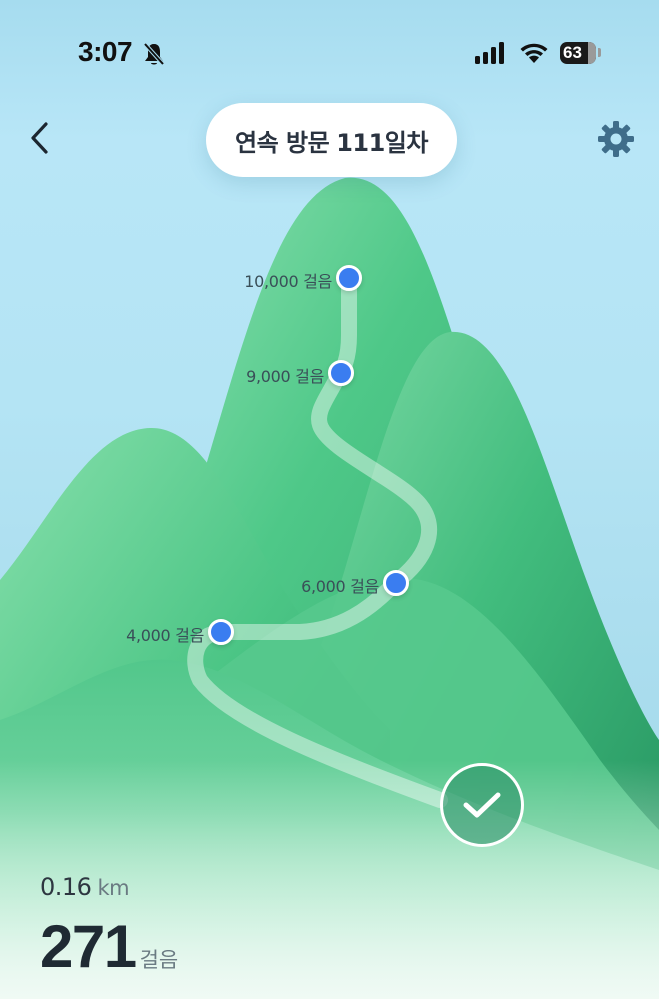 The height and width of the screenshot is (999, 659). I want to click on signal-icon, so click(489, 53).